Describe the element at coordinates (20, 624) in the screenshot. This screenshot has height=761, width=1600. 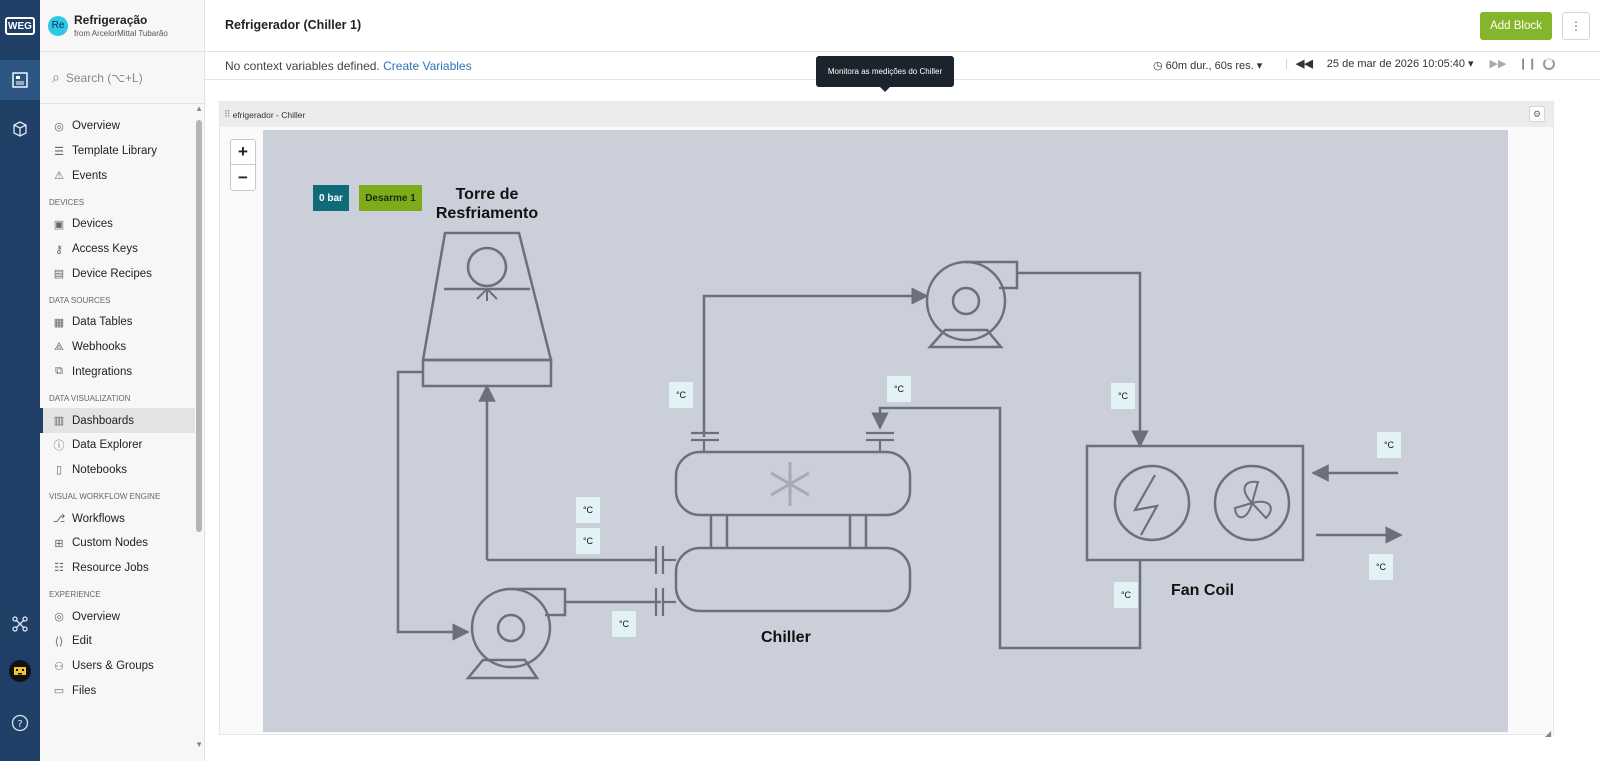
I see `network-icon` at that location.